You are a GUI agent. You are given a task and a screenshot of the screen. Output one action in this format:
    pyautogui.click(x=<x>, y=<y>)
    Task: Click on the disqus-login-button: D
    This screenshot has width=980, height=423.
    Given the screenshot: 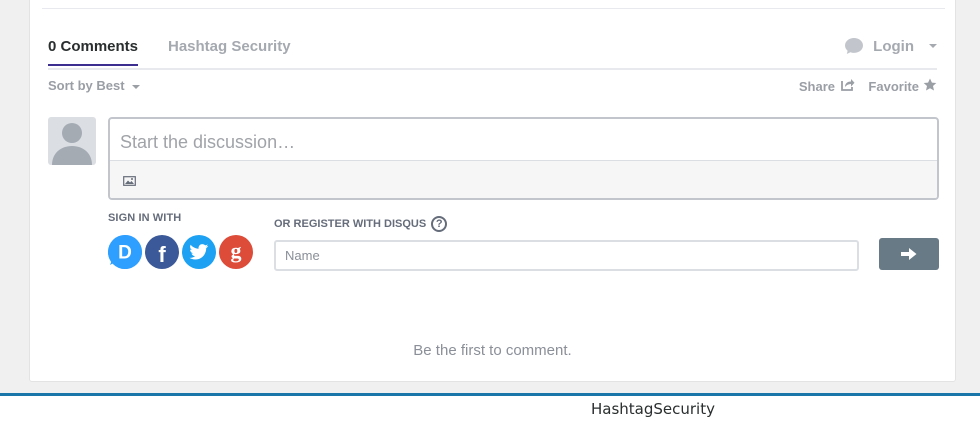 What is the action you would take?
    pyautogui.click(x=125, y=252)
    